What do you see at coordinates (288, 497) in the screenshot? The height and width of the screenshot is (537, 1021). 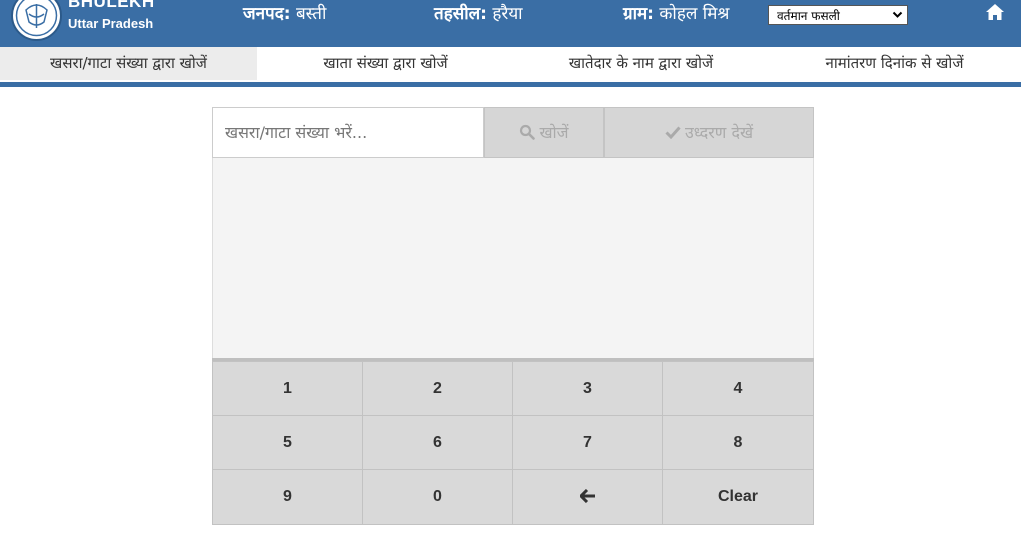 I see `keypad-key-9: 9` at bounding box center [288, 497].